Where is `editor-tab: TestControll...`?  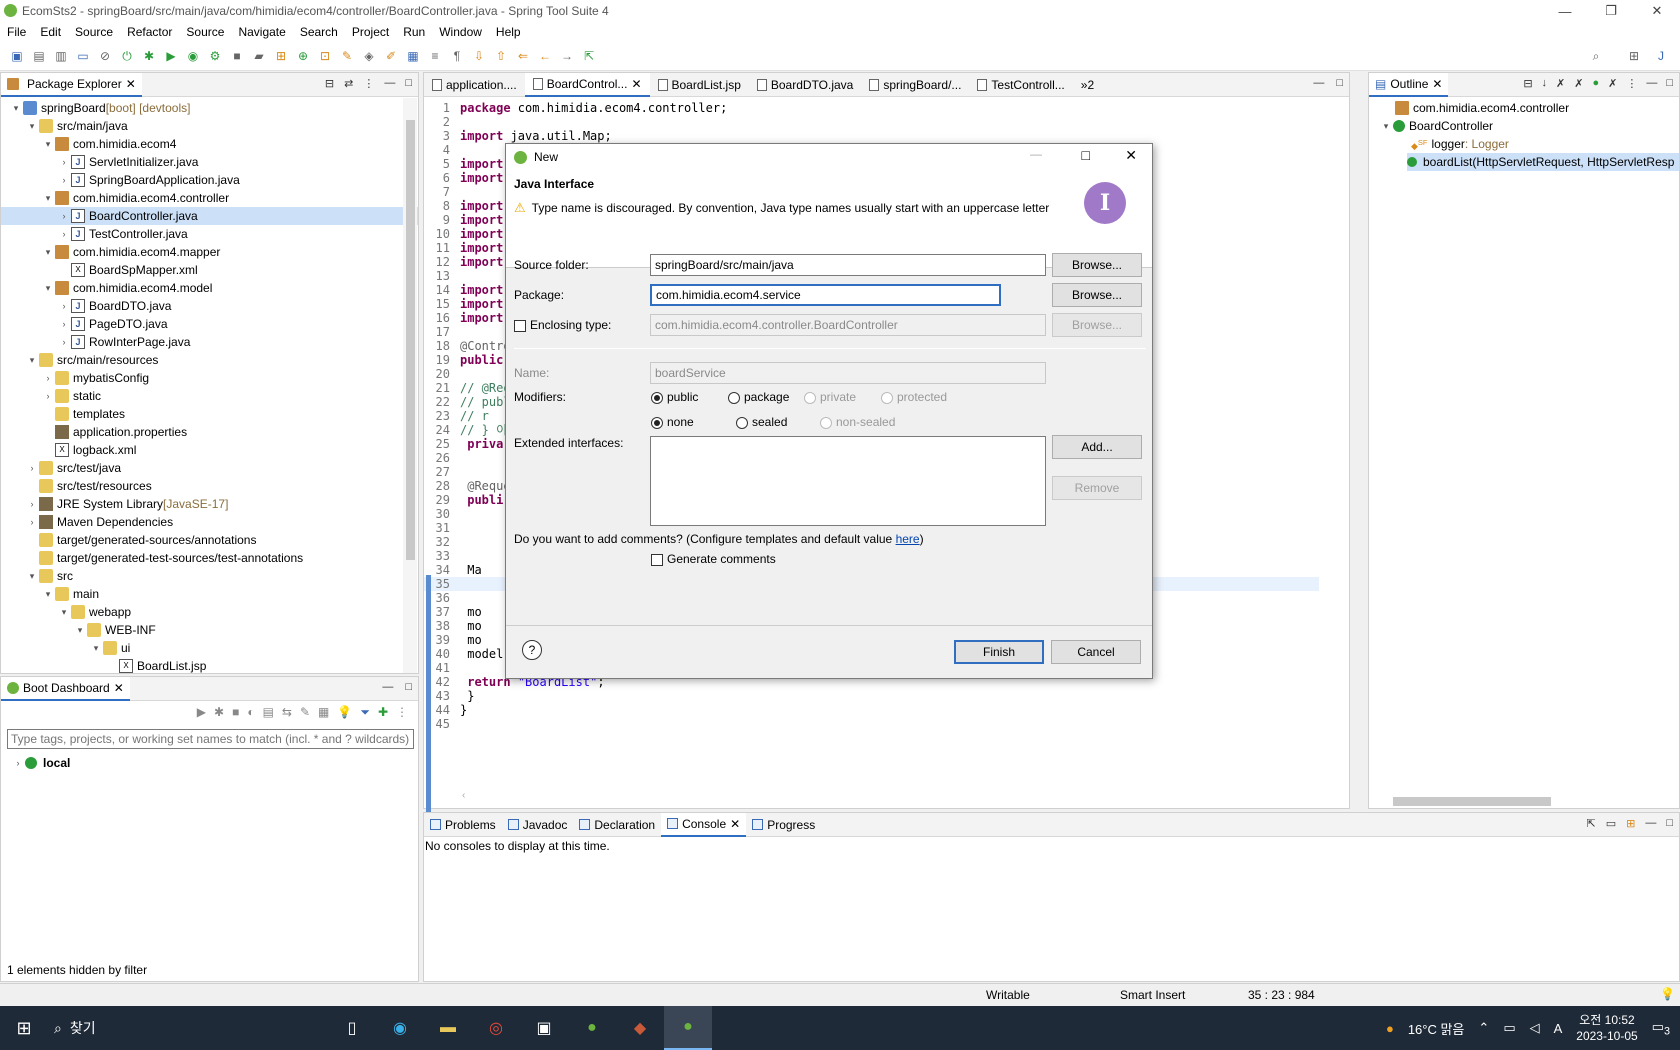 editor-tab: TestControll... is located at coordinates (1020, 85).